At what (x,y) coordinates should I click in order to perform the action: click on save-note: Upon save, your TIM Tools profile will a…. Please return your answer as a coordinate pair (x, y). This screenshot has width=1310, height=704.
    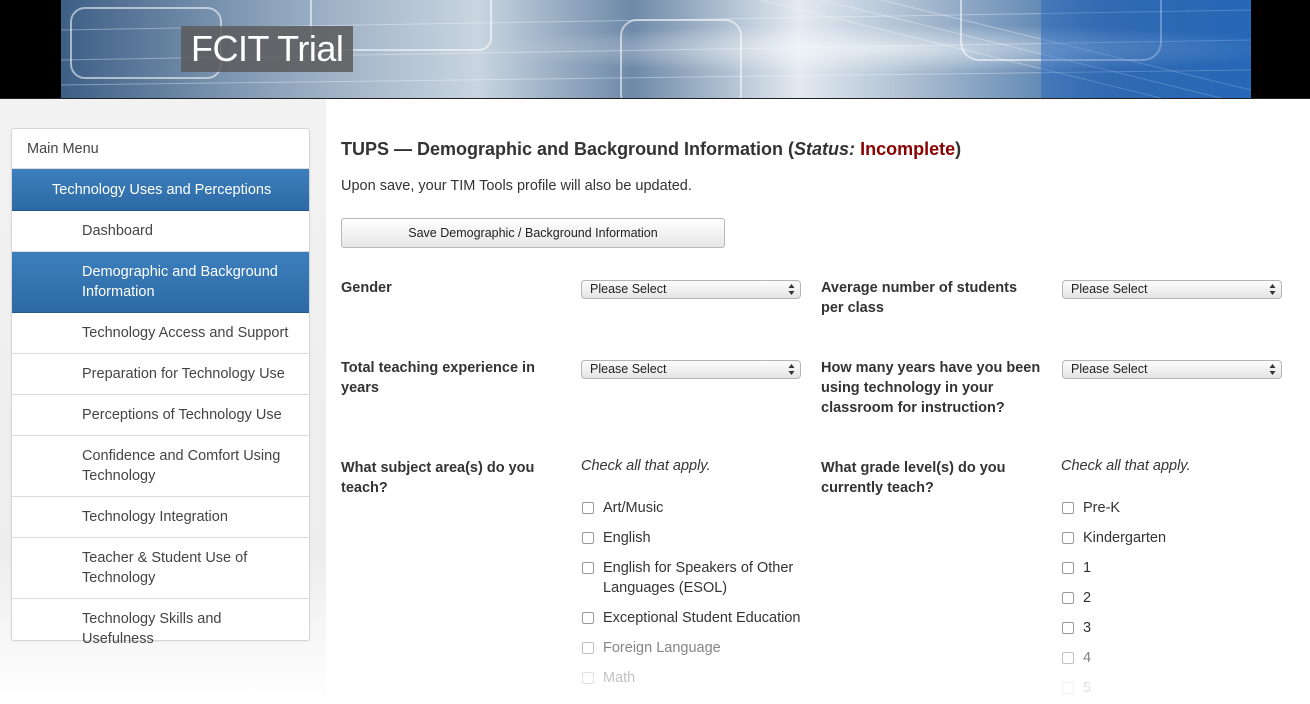
    Looking at the image, I should click on (516, 186).